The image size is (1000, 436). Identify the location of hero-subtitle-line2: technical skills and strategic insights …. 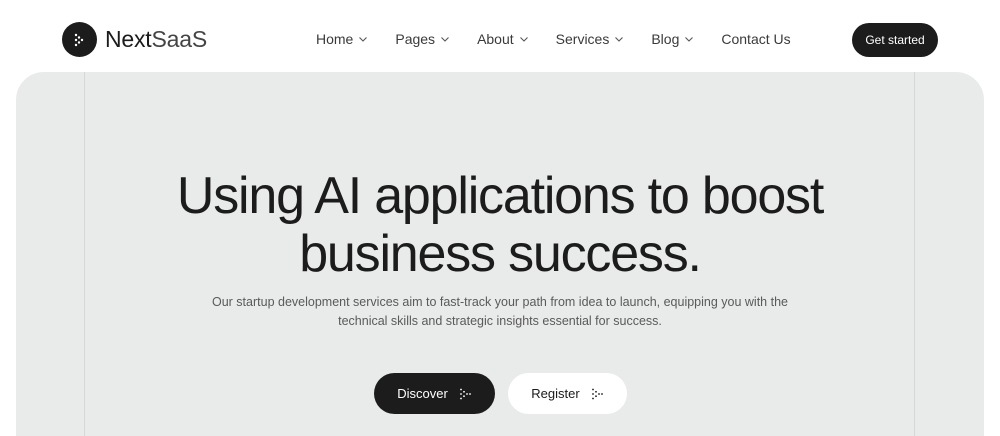
(500, 321).